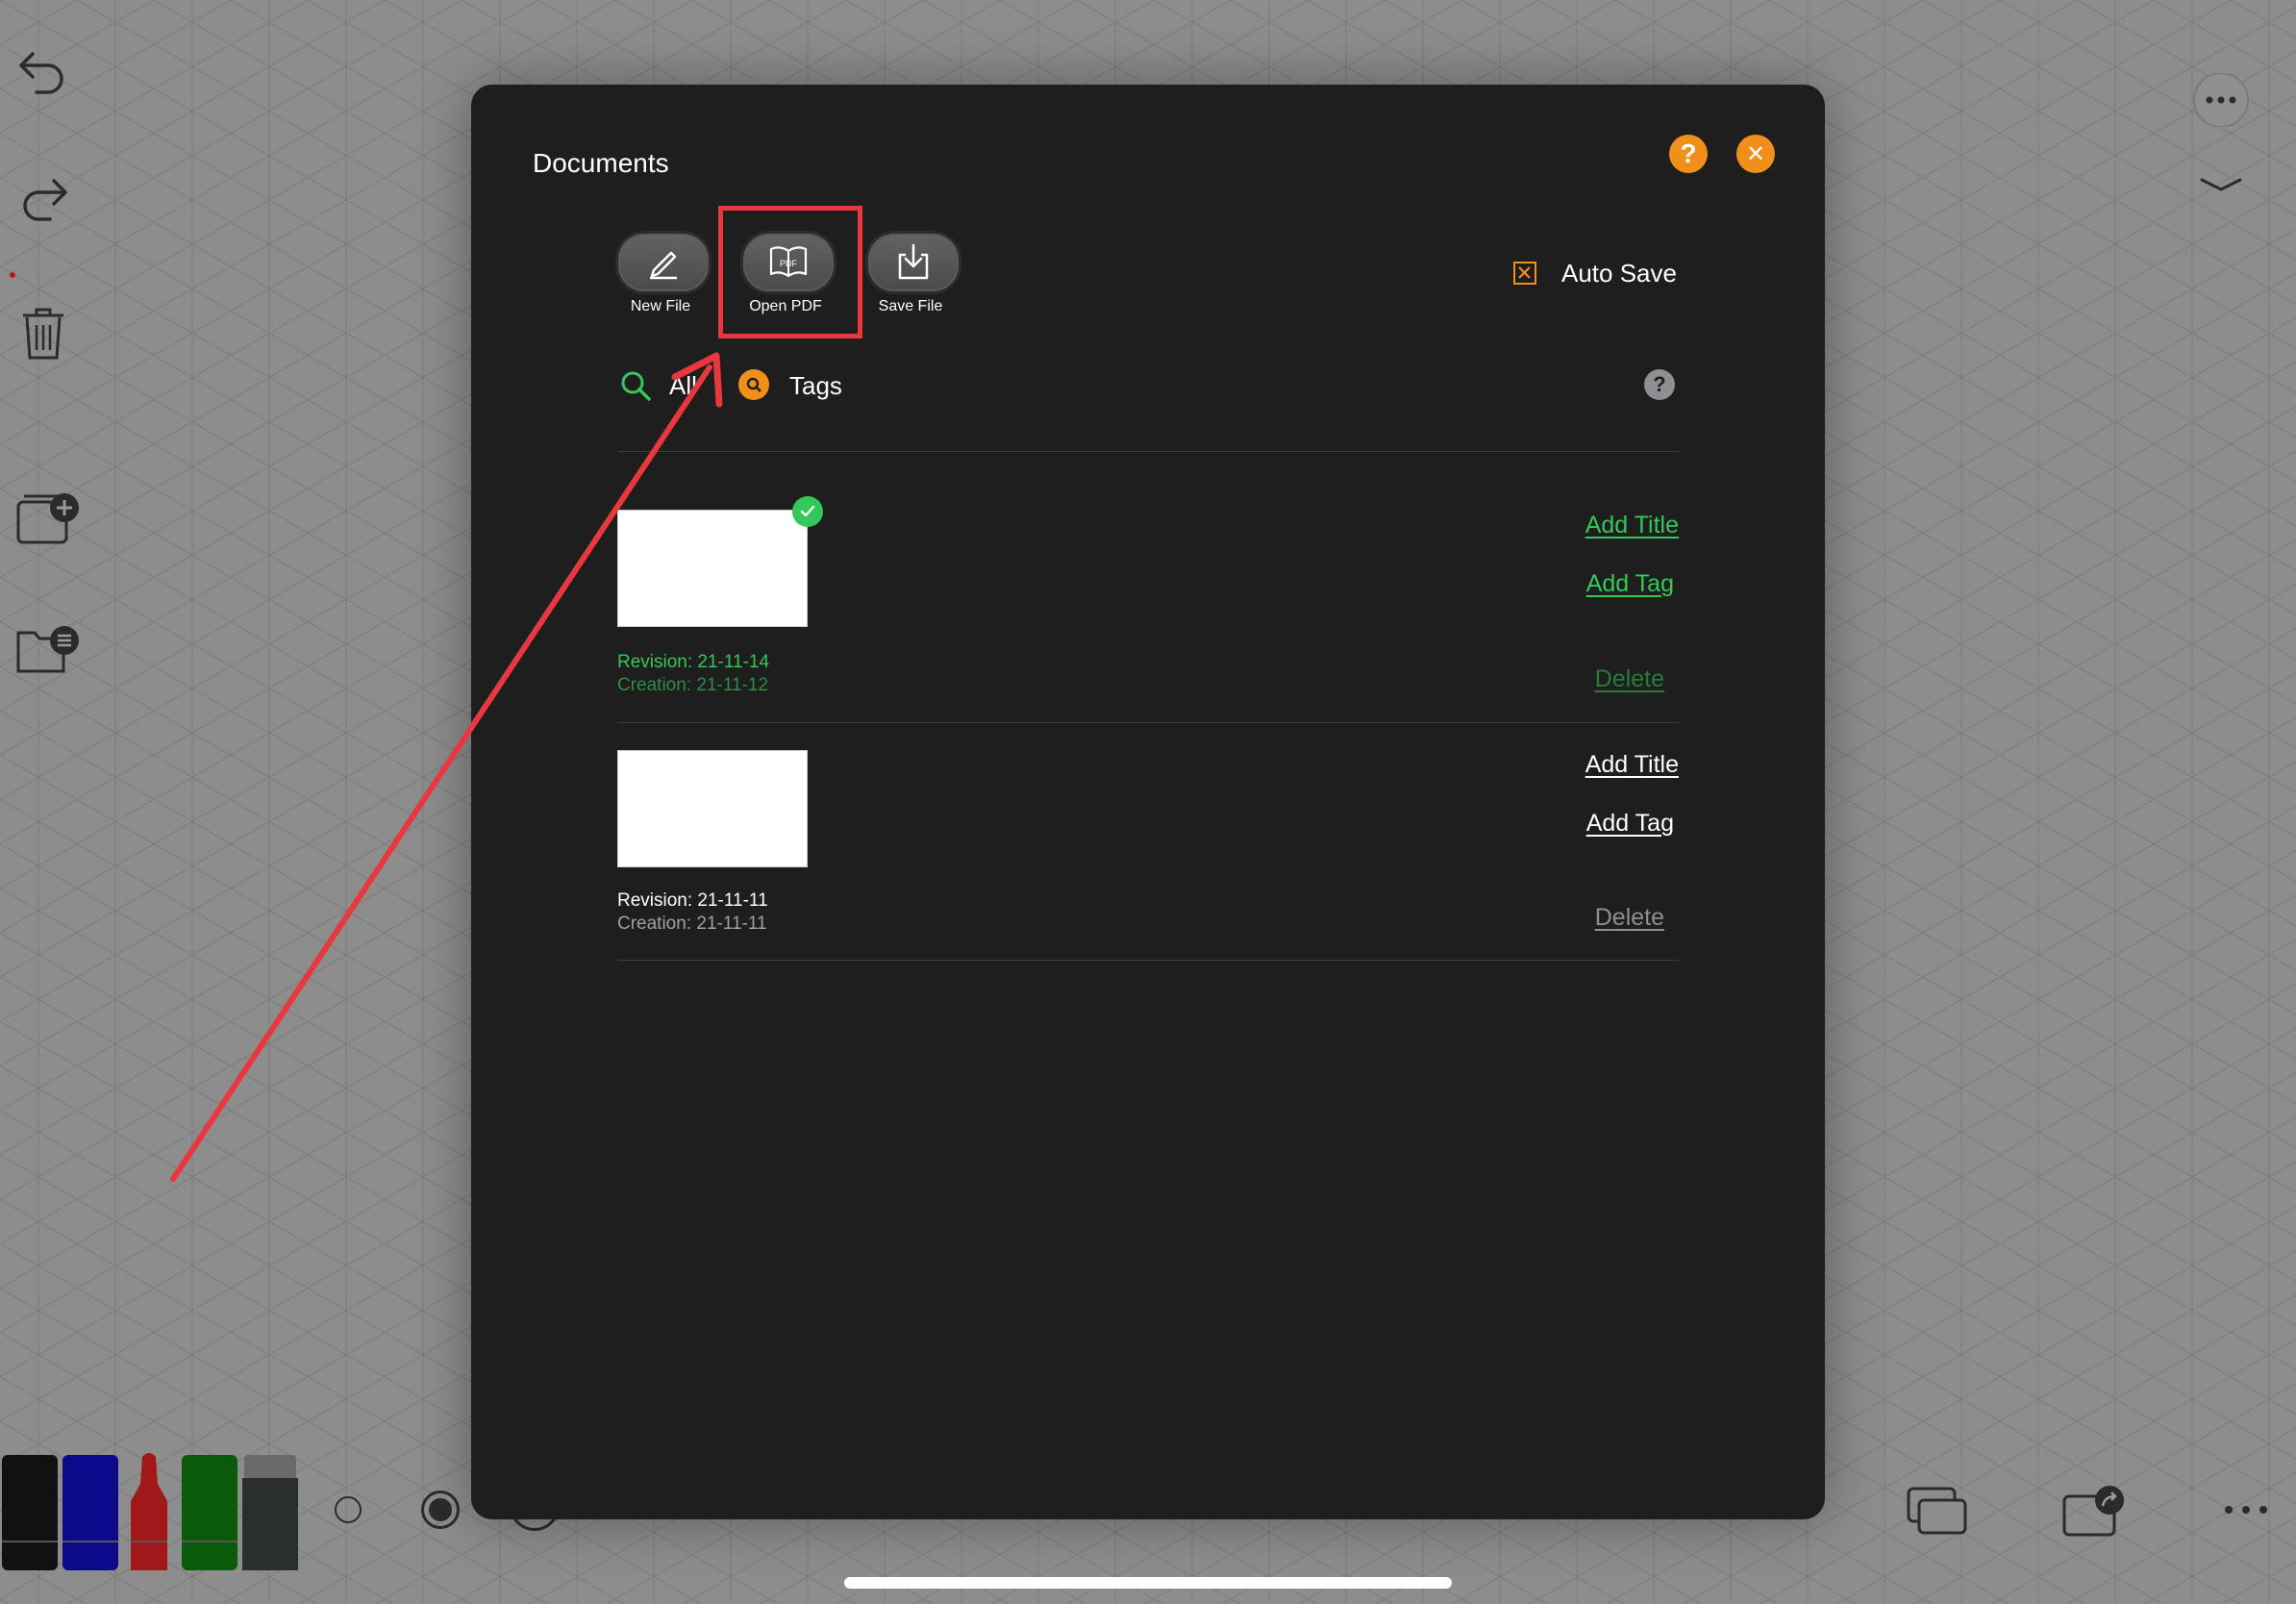 Image resolution: width=2296 pixels, height=1604 pixels. Describe the element at coordinates (663, 265) in the screenshot. I see `pencil-icon` at that location.